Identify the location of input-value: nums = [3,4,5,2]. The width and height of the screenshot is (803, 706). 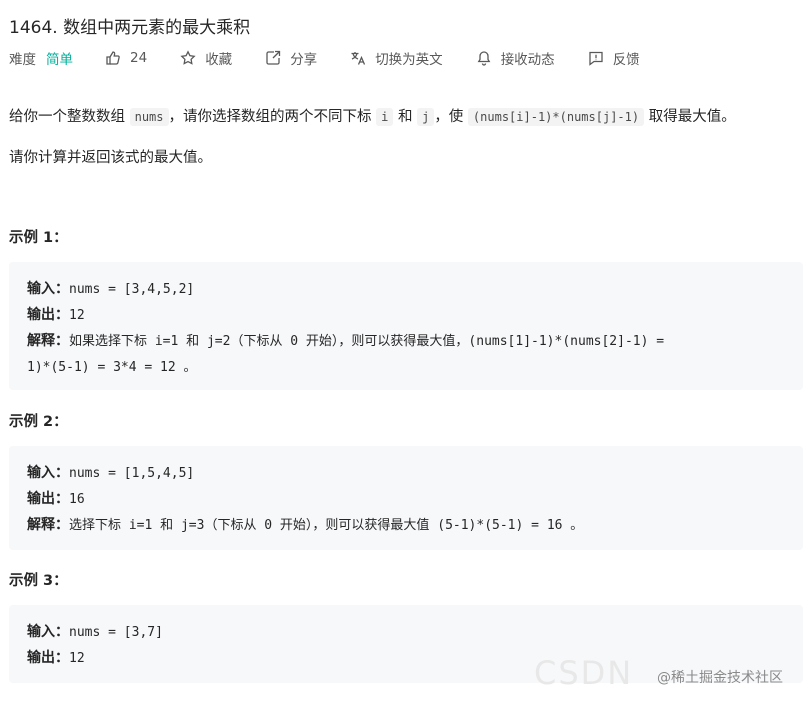
(132, 289).